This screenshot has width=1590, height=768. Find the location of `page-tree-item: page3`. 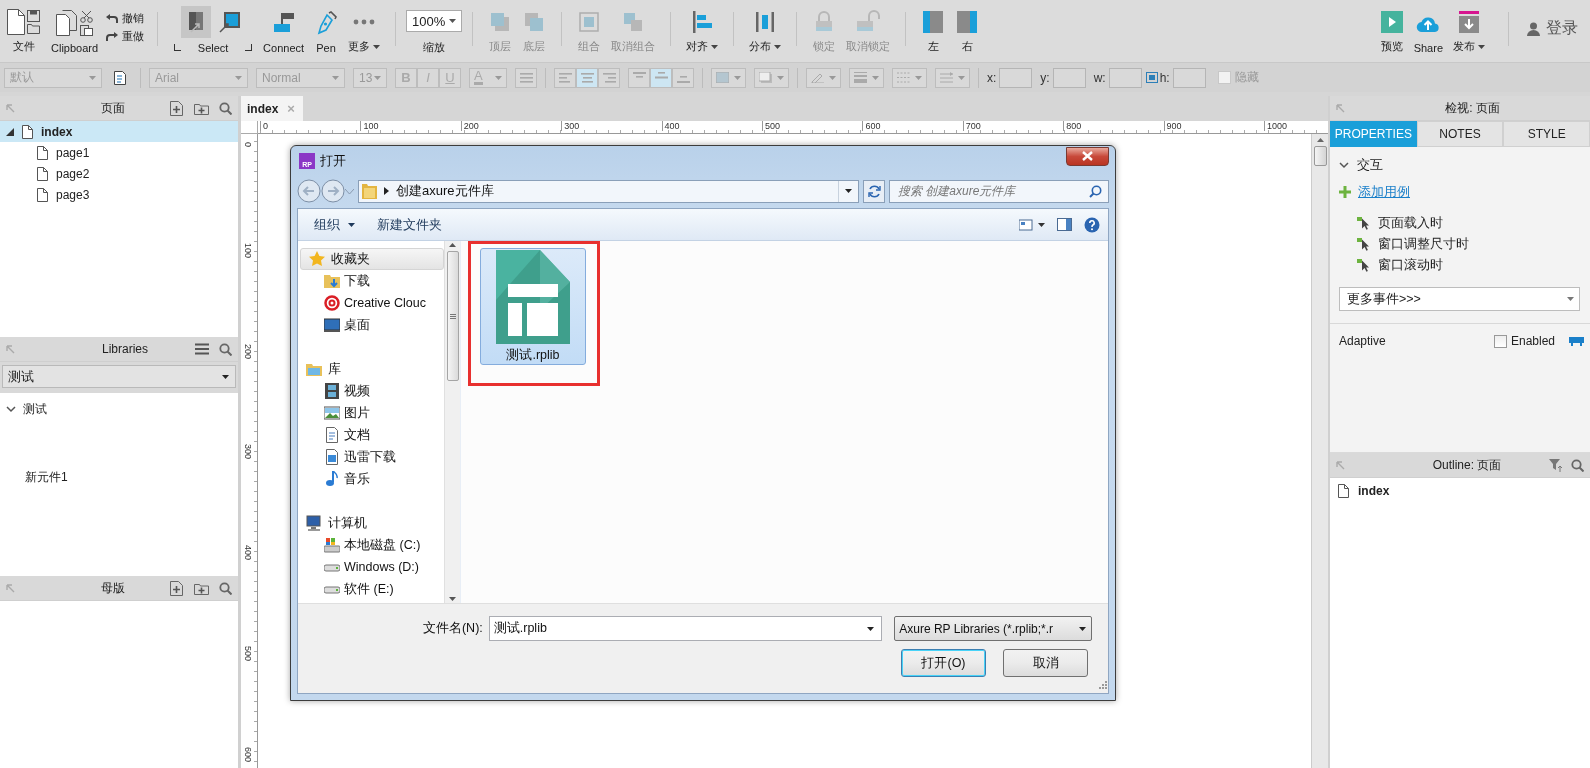

page-tree-item: page3 is located at coordinates (119, 194).